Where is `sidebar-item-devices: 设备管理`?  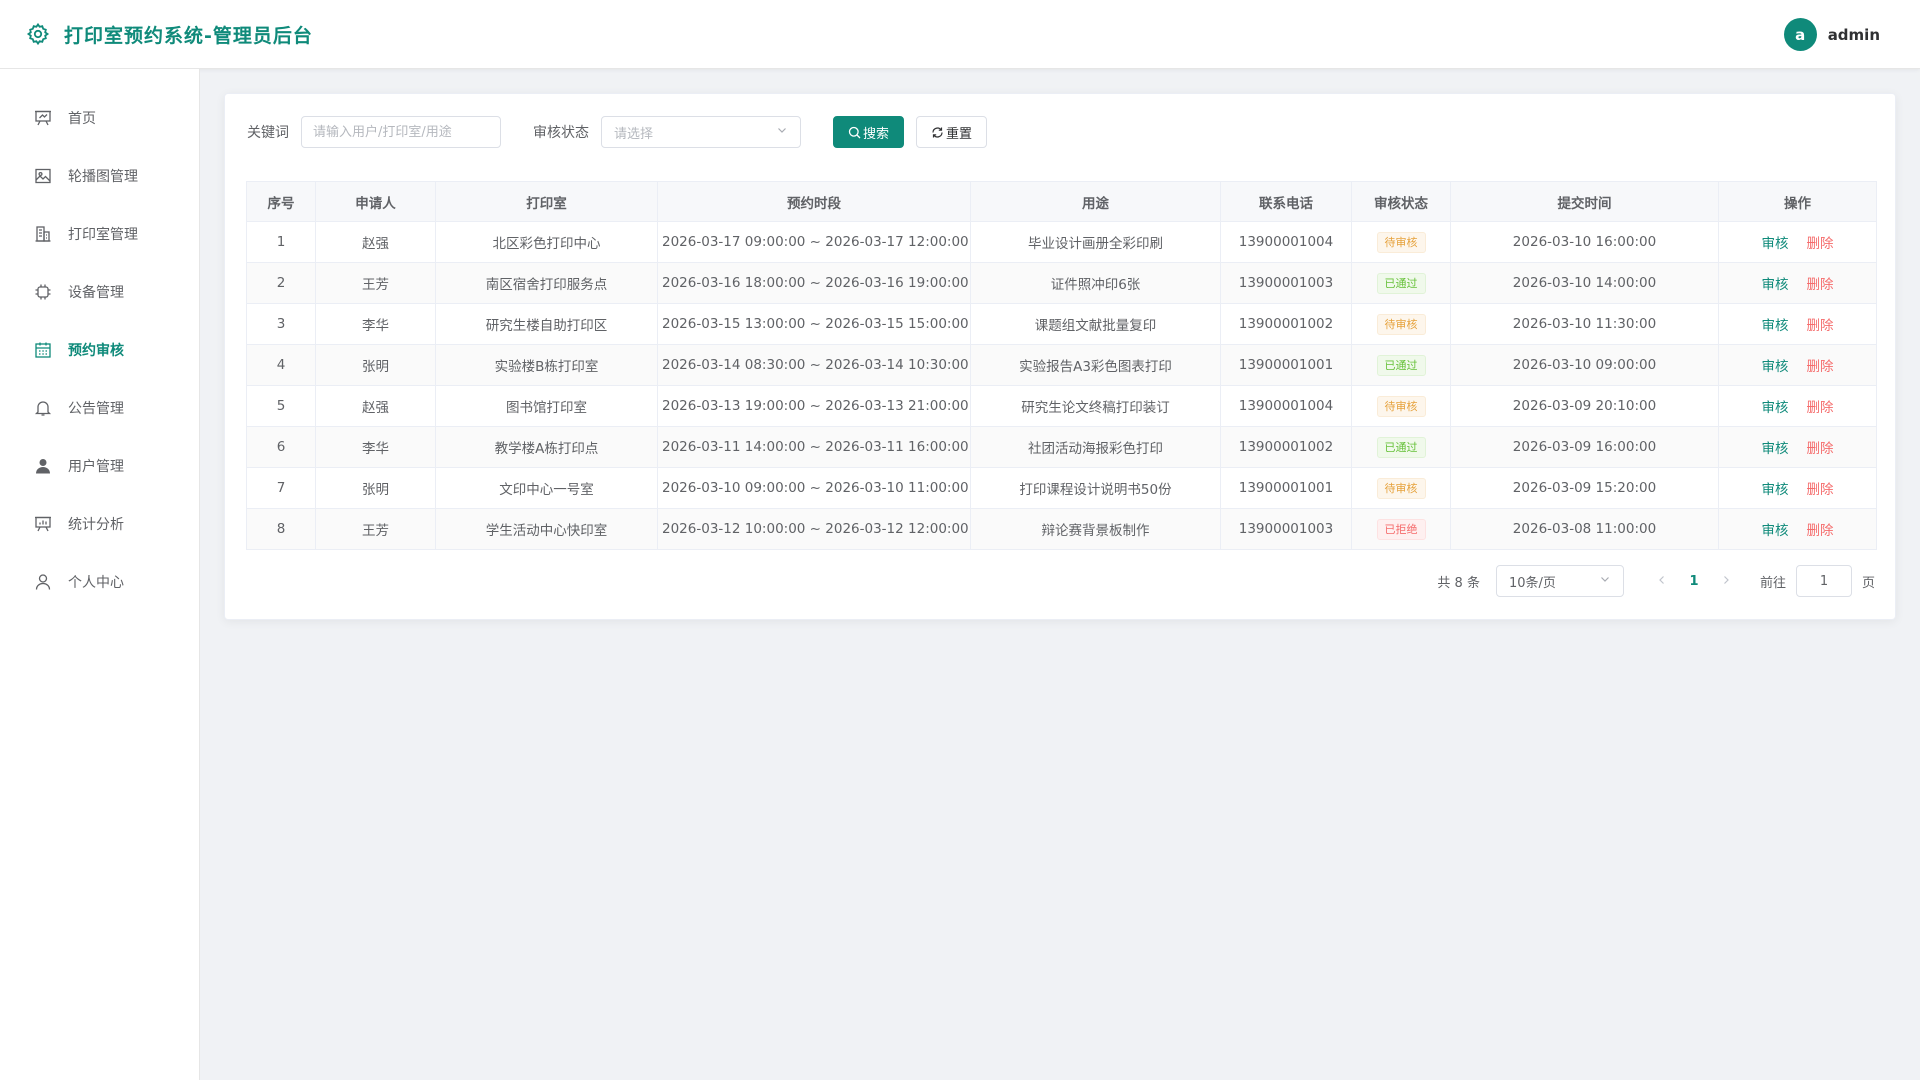
sidebar-item-devices: 设备管理 is located at coordinates (99, 292).